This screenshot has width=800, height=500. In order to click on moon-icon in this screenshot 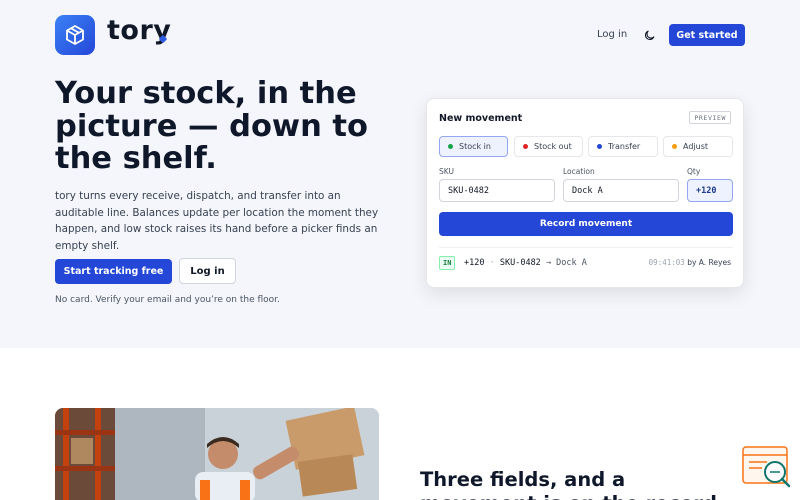, I will do `click(649, 35)`.